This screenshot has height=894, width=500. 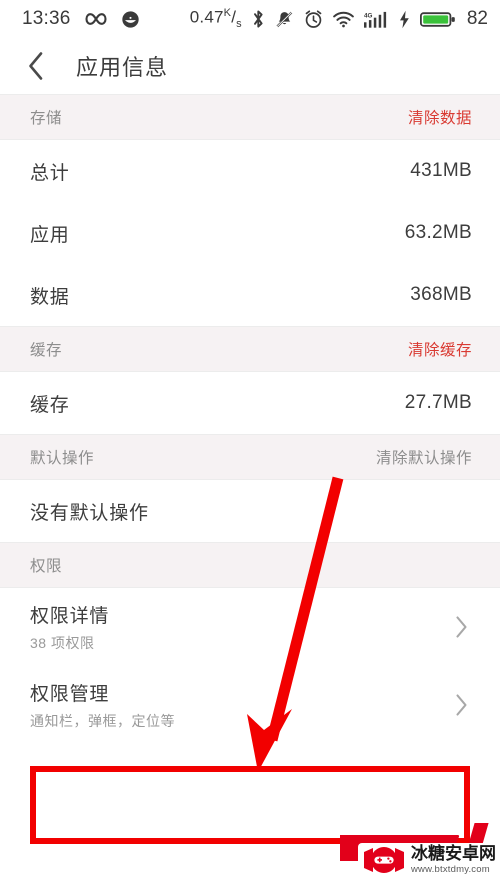 What do you see at coordinates (368, 15) in the screenshot?
I see `svg-text: 4G` at bounding box center [368, 15].